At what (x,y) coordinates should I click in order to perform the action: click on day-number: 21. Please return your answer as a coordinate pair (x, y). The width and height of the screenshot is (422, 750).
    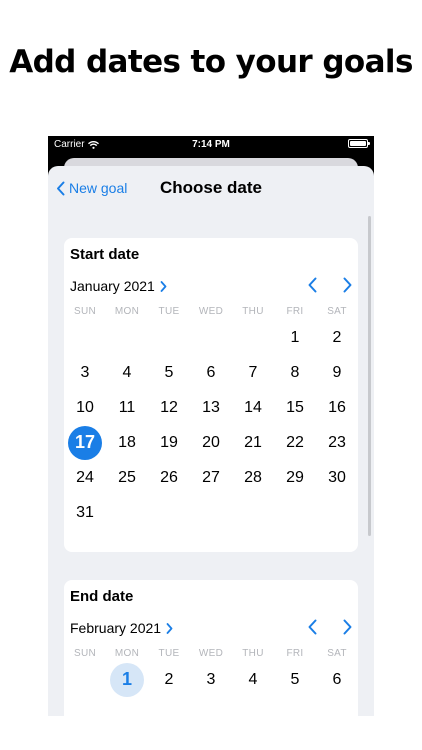
    Looking at the image, I should click on (253, 442).